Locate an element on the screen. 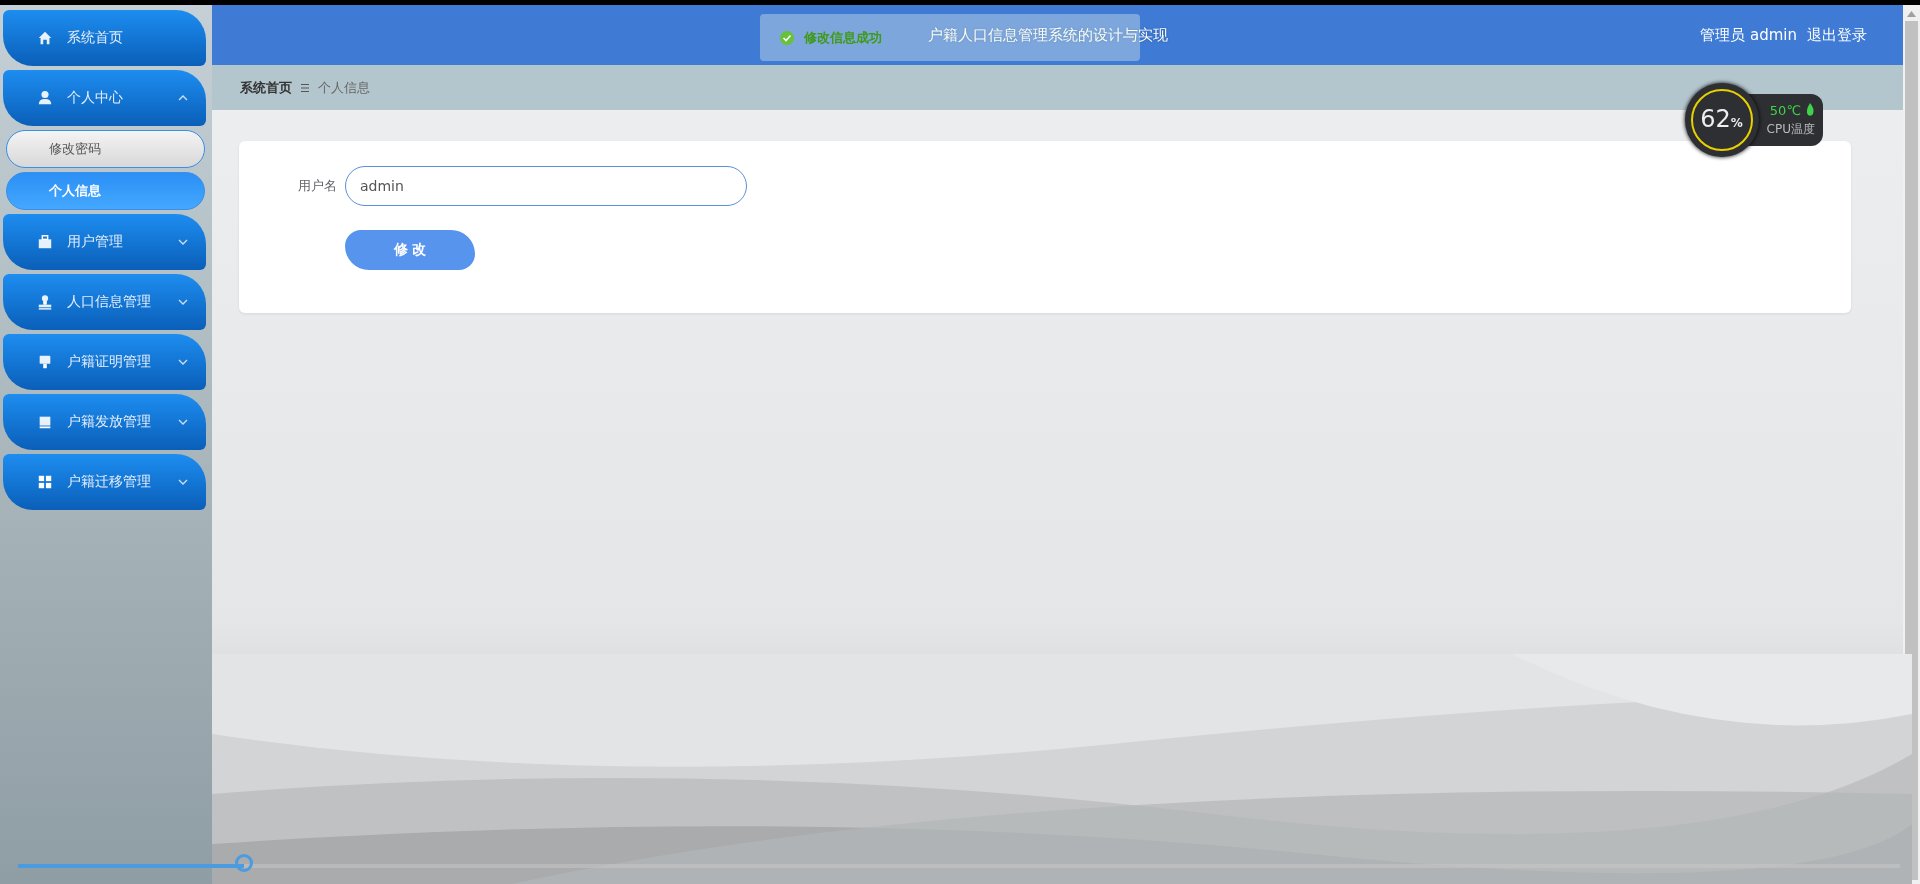 The height and width of the screenshot is (884, 1920). cpu-percent: 62 is located at coordinates (1715, 119).